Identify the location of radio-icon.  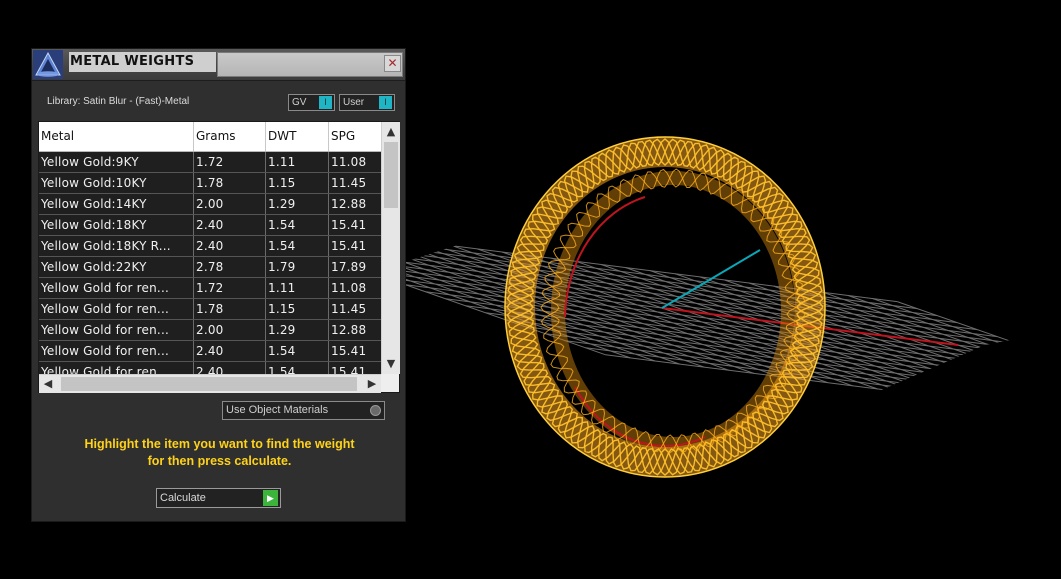
(375, 410).